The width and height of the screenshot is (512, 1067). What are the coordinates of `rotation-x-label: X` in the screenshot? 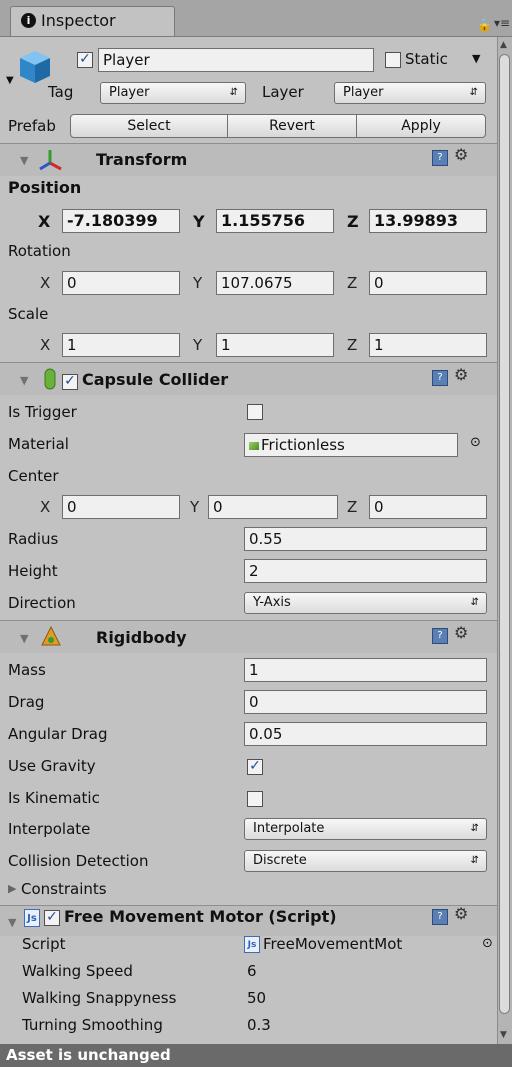 It's located at (45, 283).